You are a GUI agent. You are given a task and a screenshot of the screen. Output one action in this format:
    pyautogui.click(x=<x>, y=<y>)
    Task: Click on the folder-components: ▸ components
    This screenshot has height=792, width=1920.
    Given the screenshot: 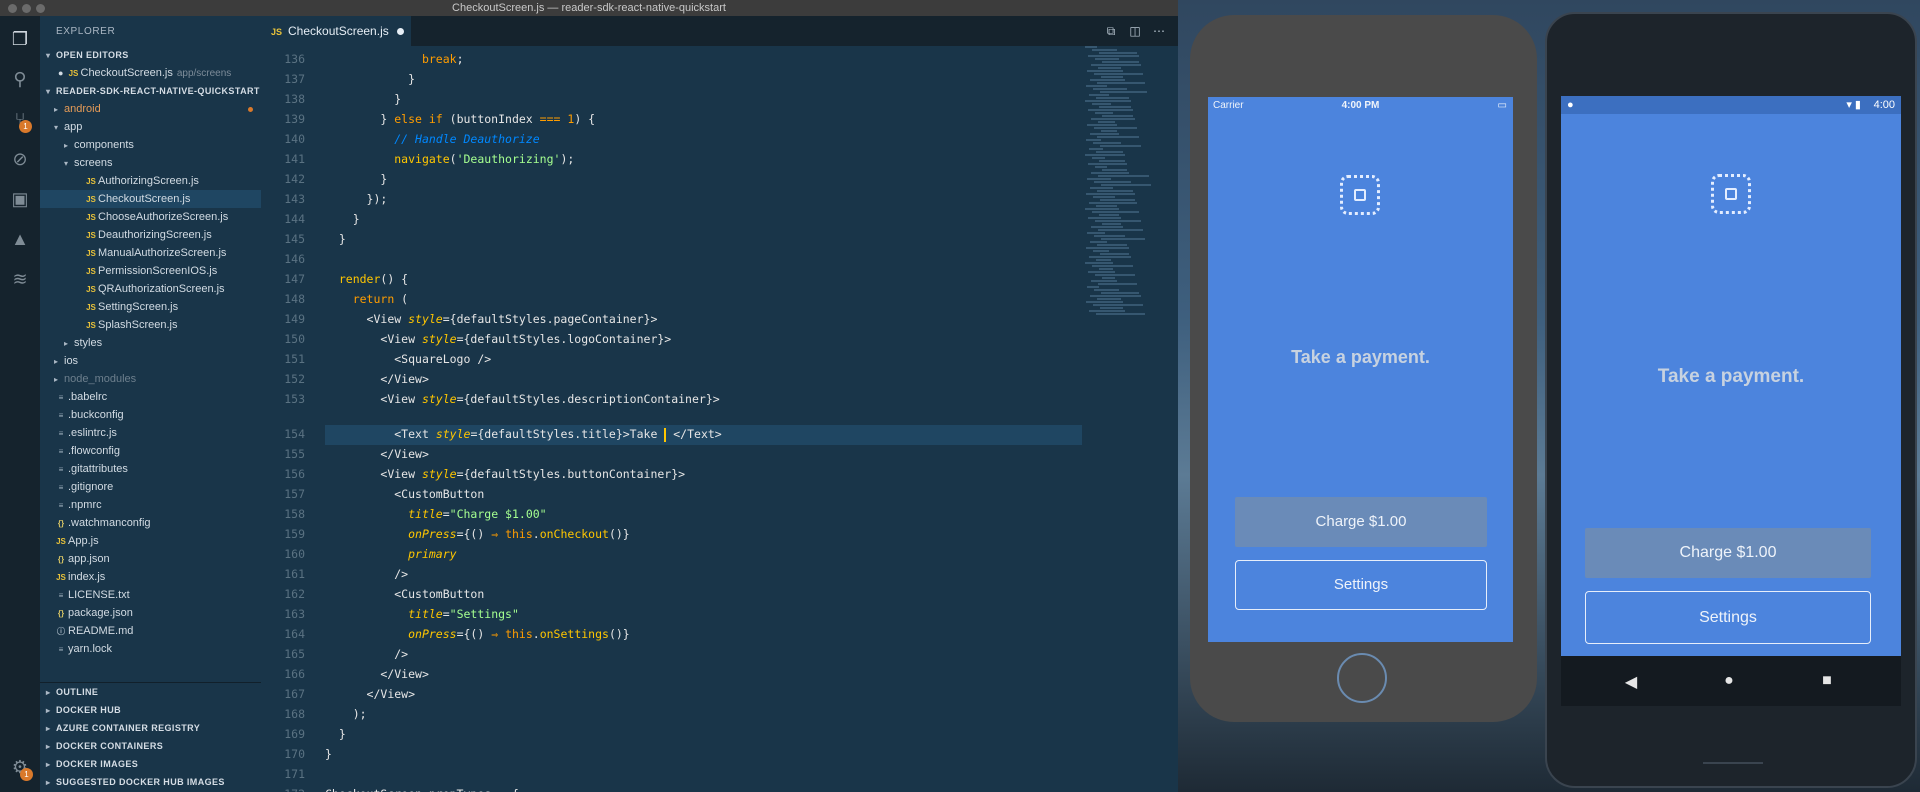 What is the action you would take?
    pyautogui.click(x=150, y=145)
    